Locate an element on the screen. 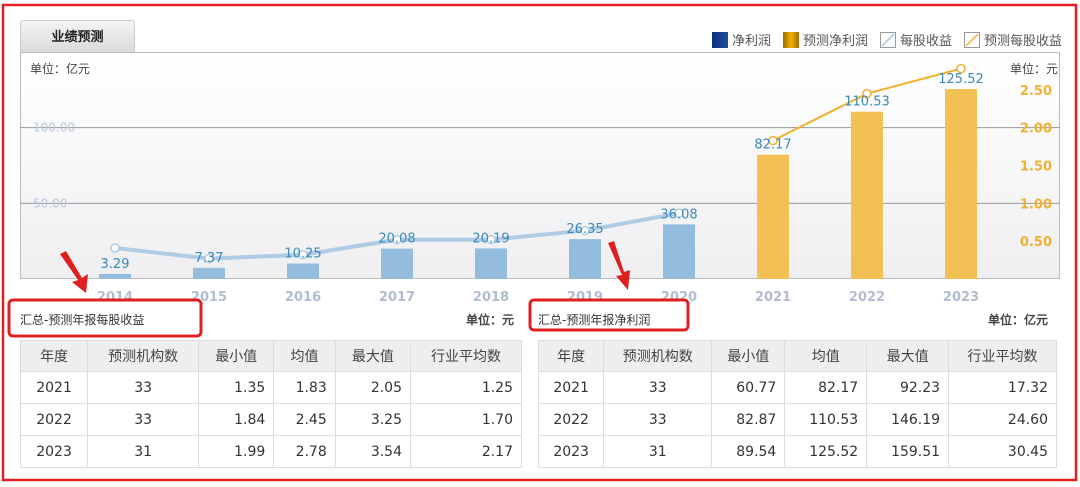  table-cell: 2021 is located at coordinates (54, 387).